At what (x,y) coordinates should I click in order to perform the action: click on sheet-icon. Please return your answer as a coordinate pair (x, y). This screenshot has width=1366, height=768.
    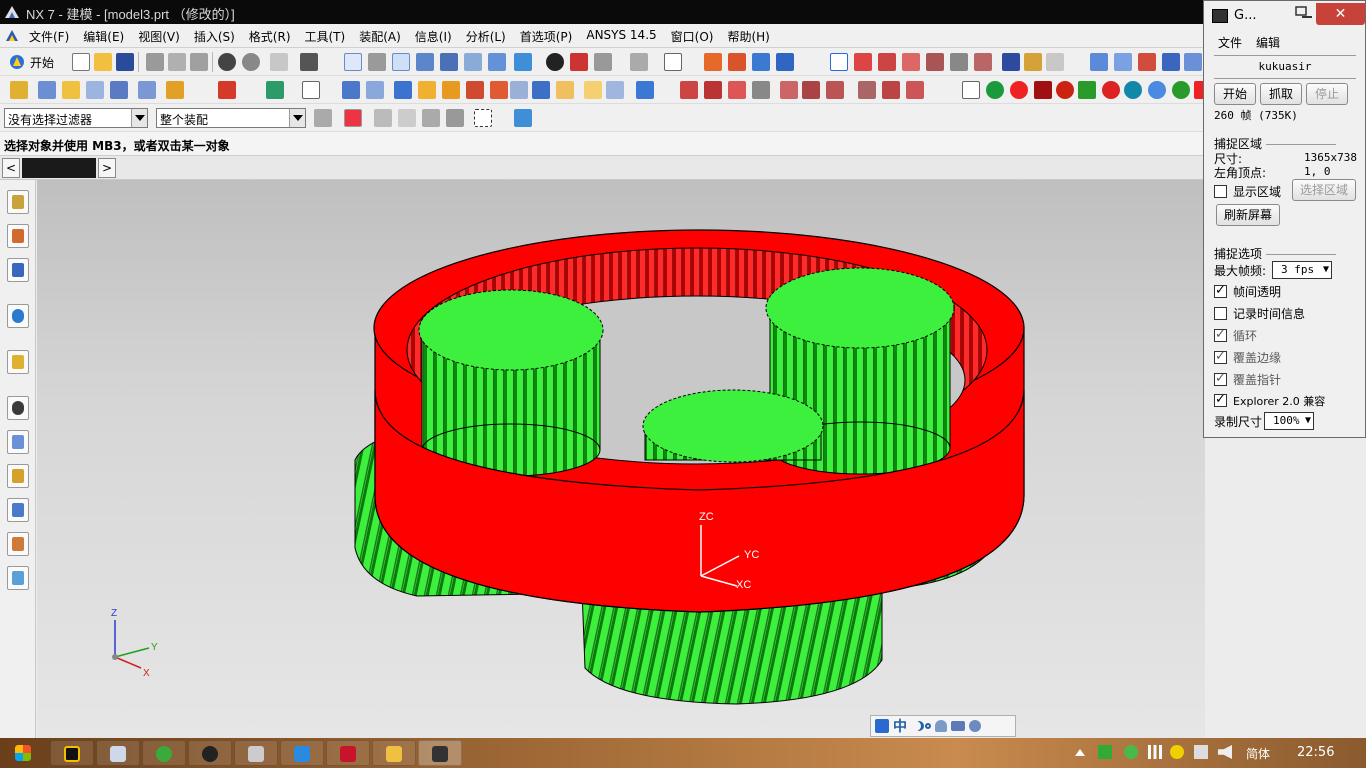
    Looking at the image, I should click on (971, 90).